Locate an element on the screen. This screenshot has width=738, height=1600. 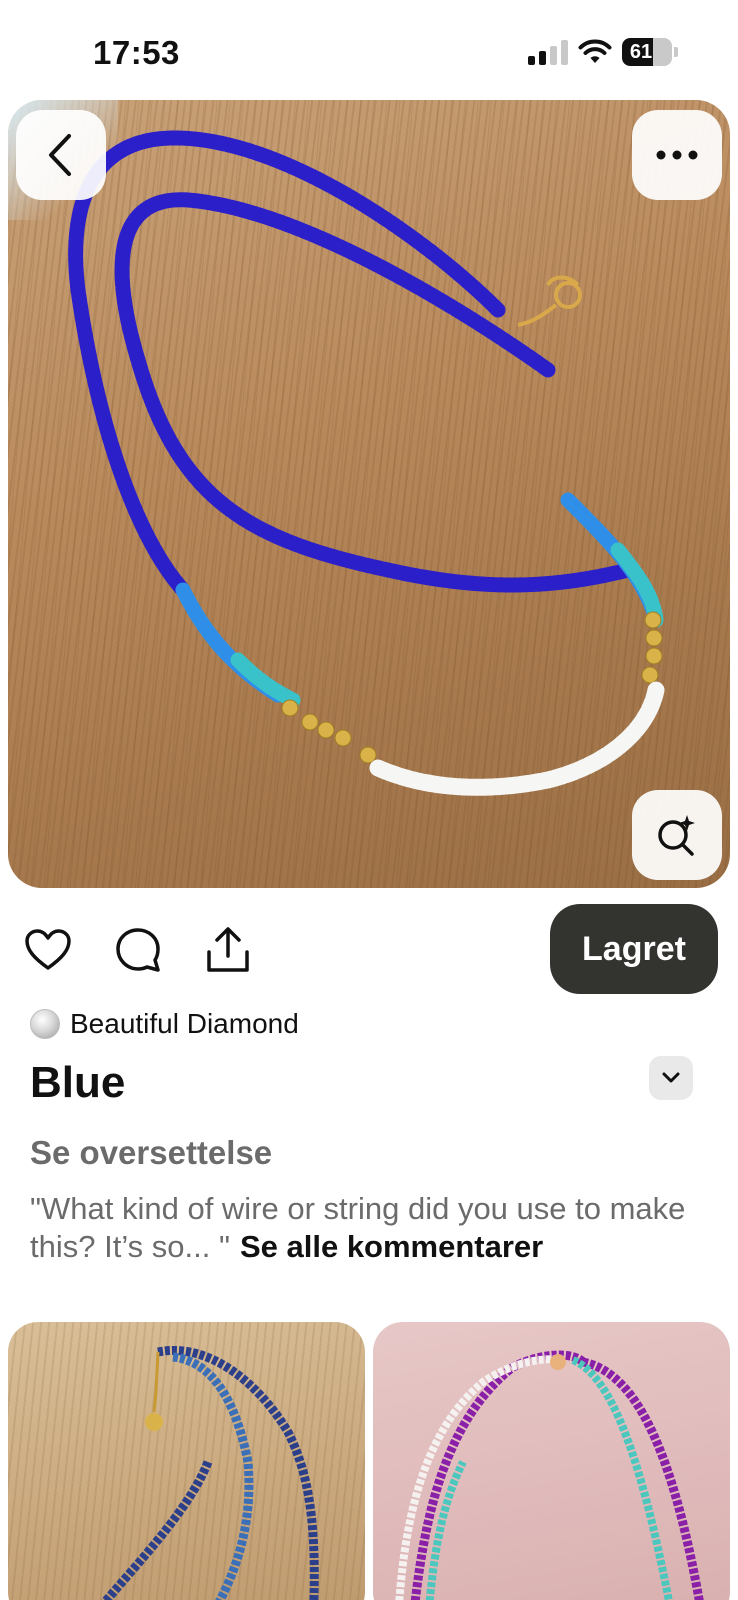
see-translation-link: Se oversettelse is located at coordinates (151, 1153).